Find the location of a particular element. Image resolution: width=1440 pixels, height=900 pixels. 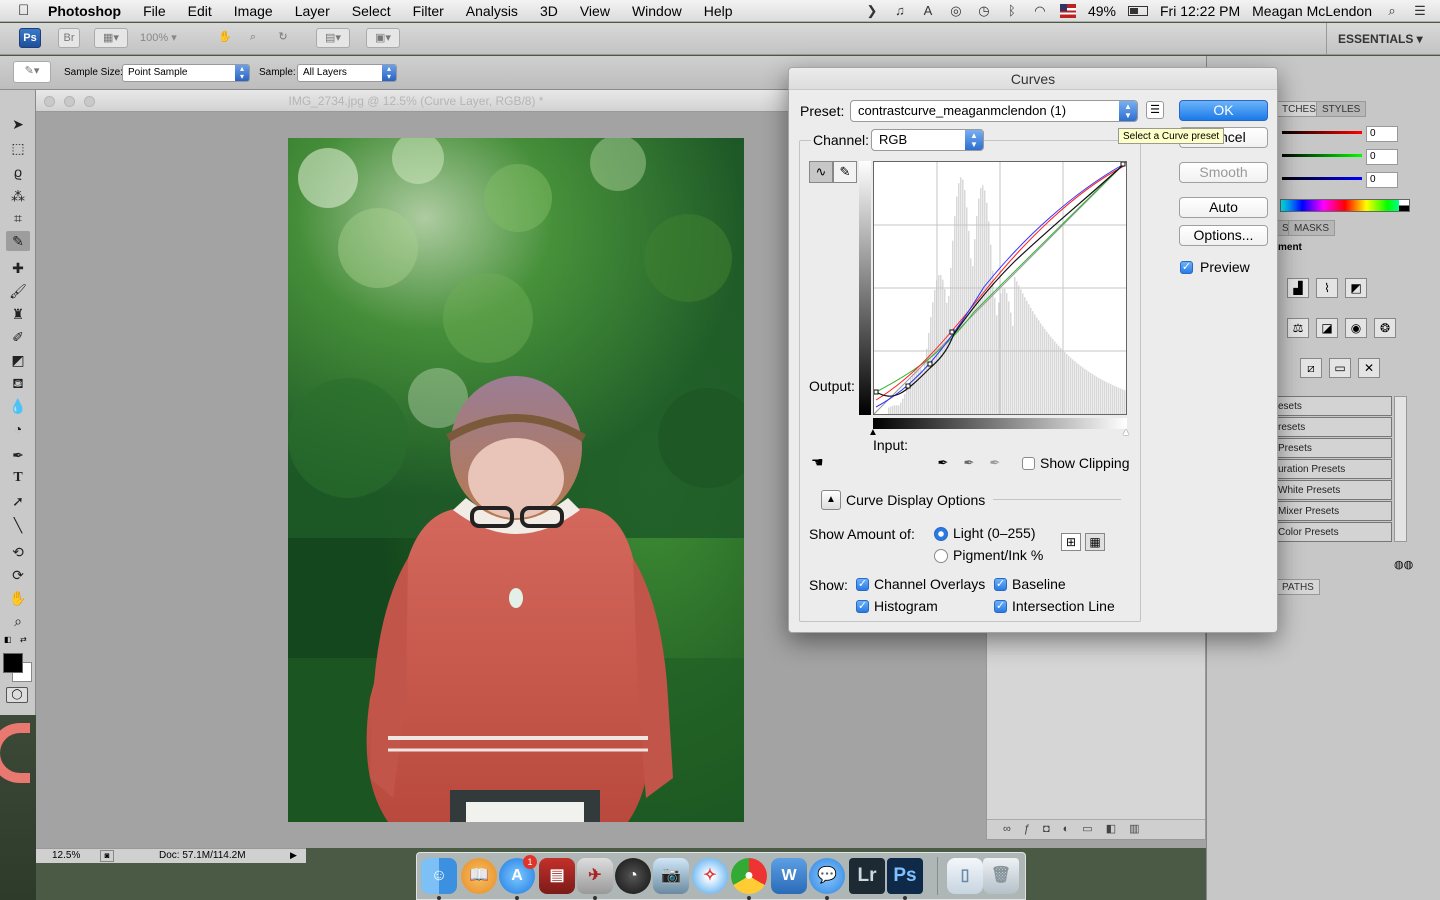

show-clipping-checkbox is located at coordinates (1028, 463).